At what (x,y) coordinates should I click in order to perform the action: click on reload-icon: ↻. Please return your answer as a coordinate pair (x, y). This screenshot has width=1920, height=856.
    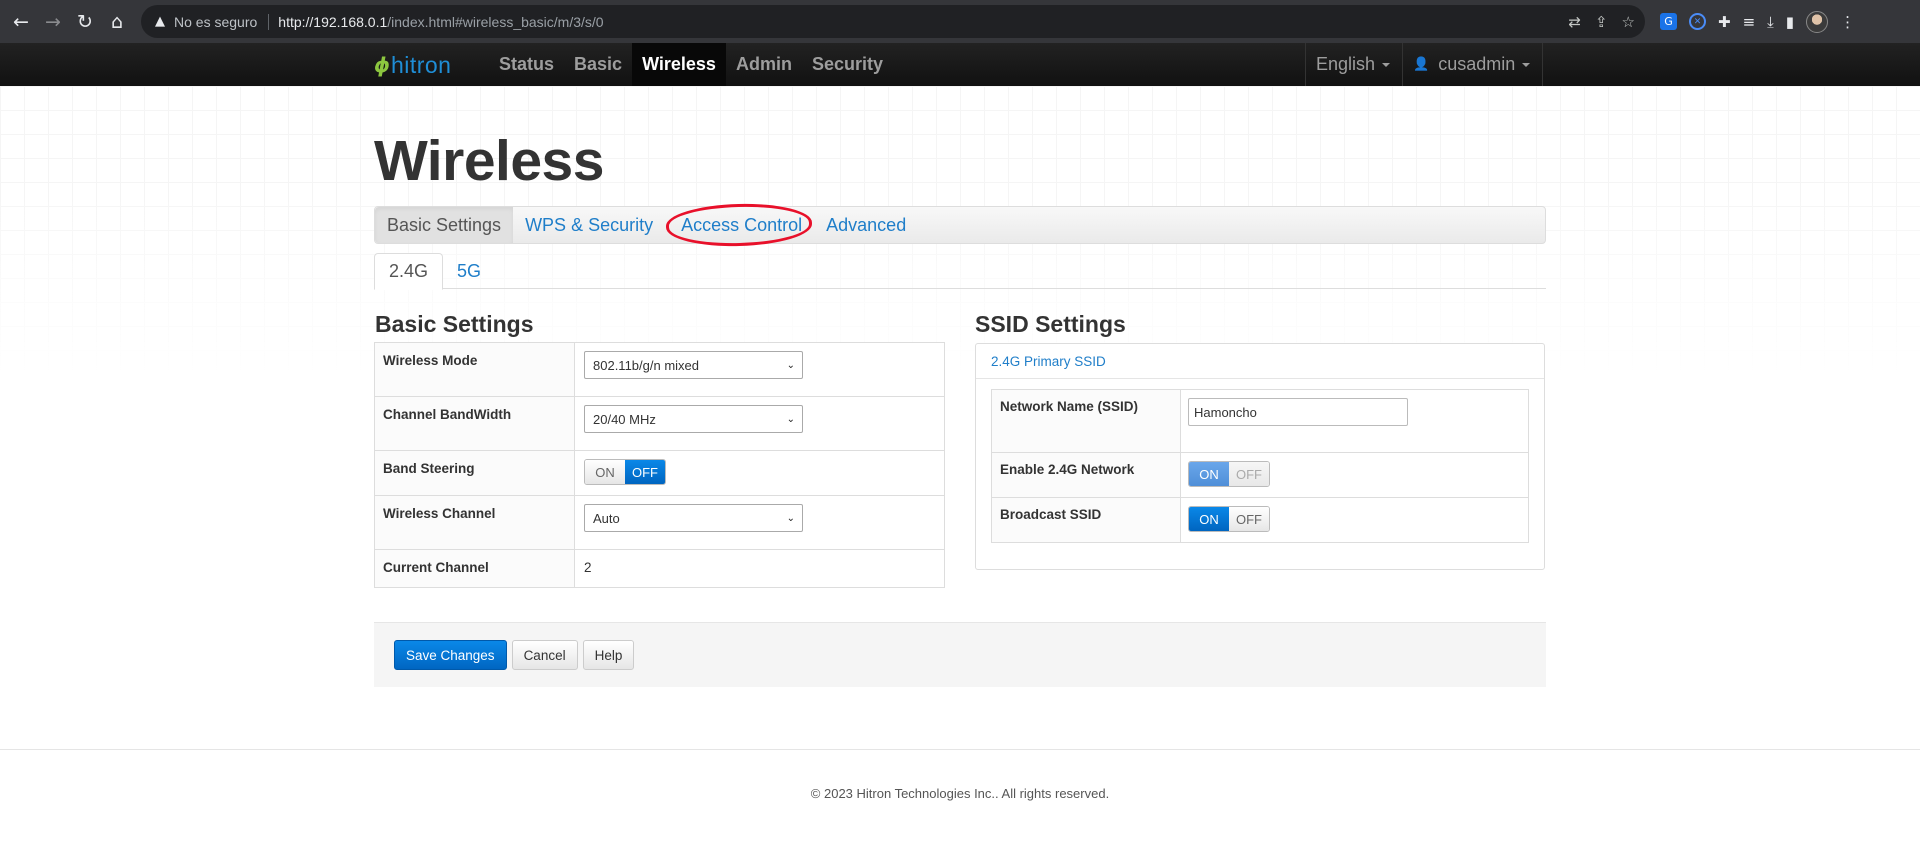
    Looking at the image, I should click on (85, 22).